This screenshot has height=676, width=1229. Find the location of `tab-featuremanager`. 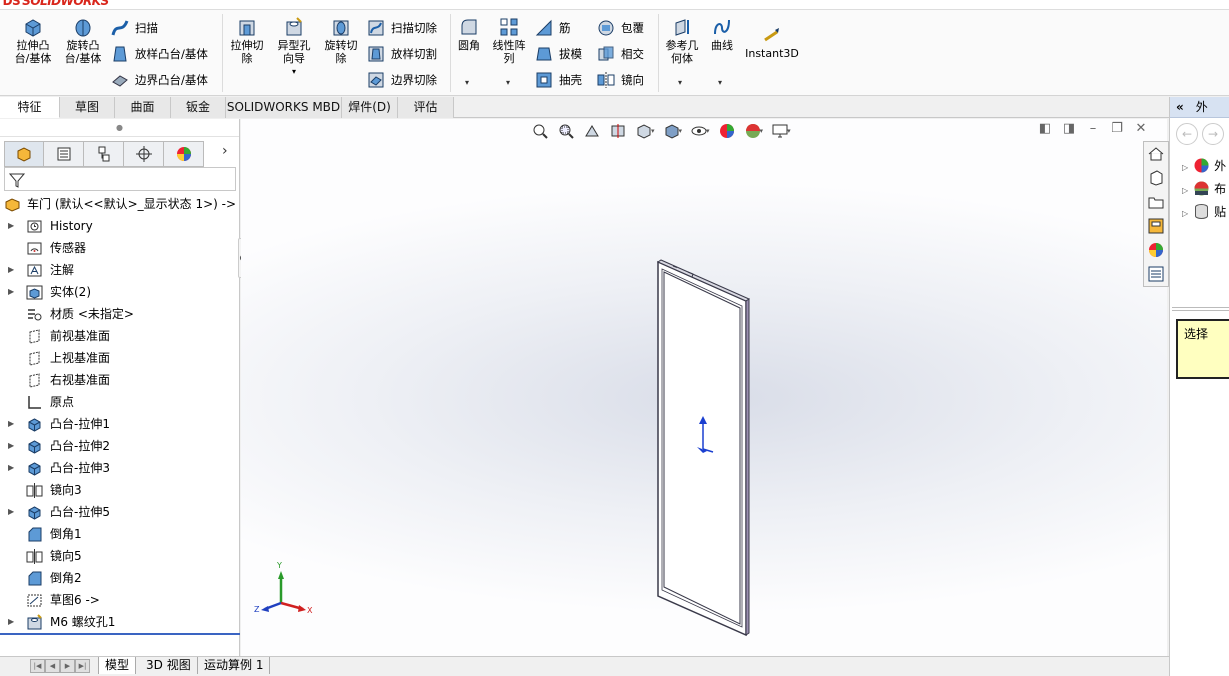

tab-featuremanager is located at coordinates (24, 154).